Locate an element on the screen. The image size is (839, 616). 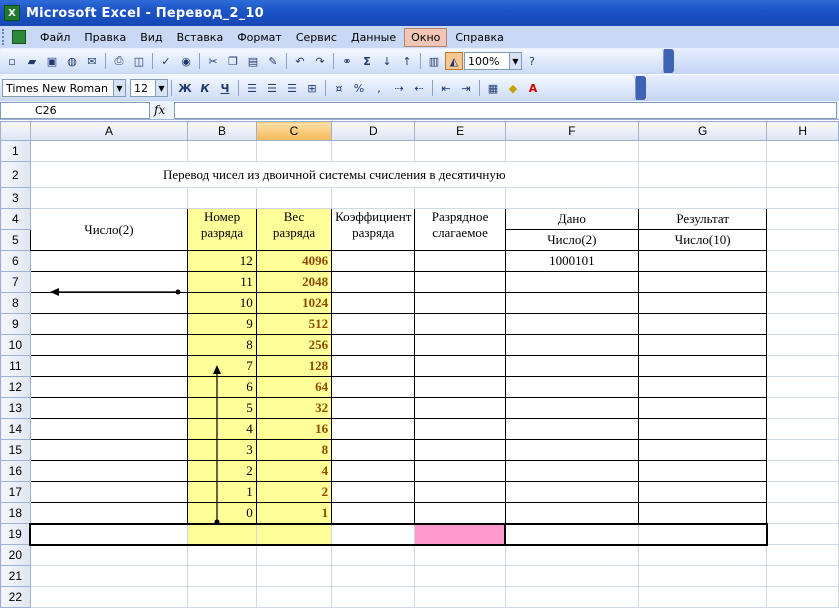
font-size-select: 12 ▼ is located at coordinates (149, 88).